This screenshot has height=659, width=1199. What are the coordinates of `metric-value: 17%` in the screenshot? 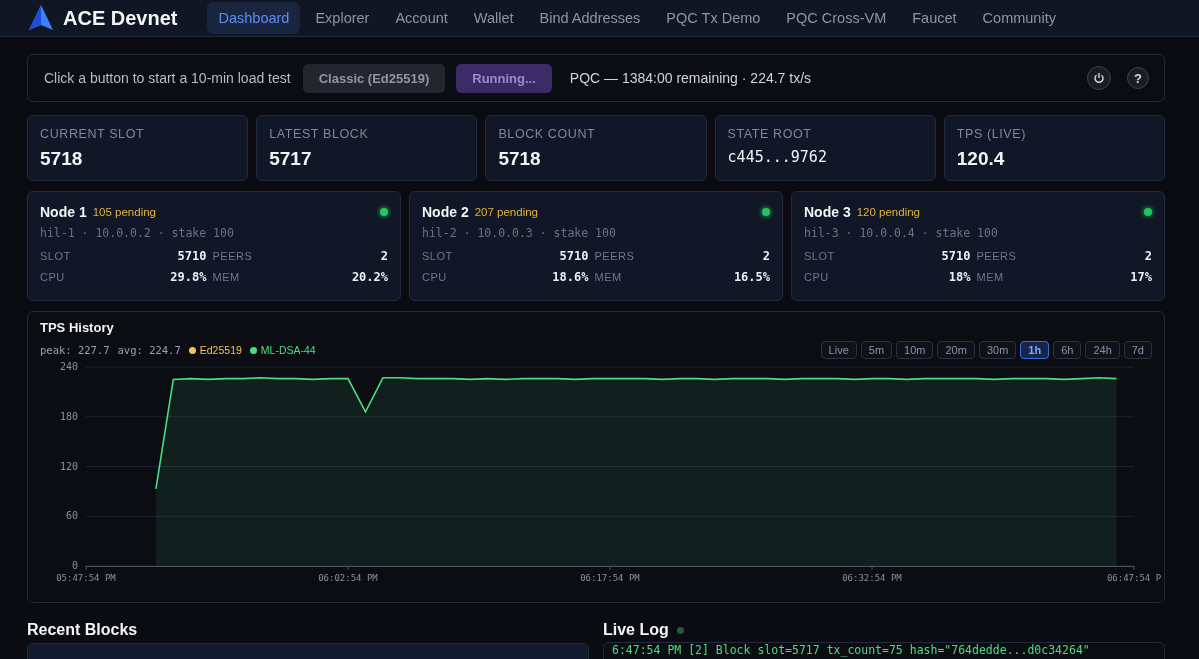 It's located at (1140, 277).